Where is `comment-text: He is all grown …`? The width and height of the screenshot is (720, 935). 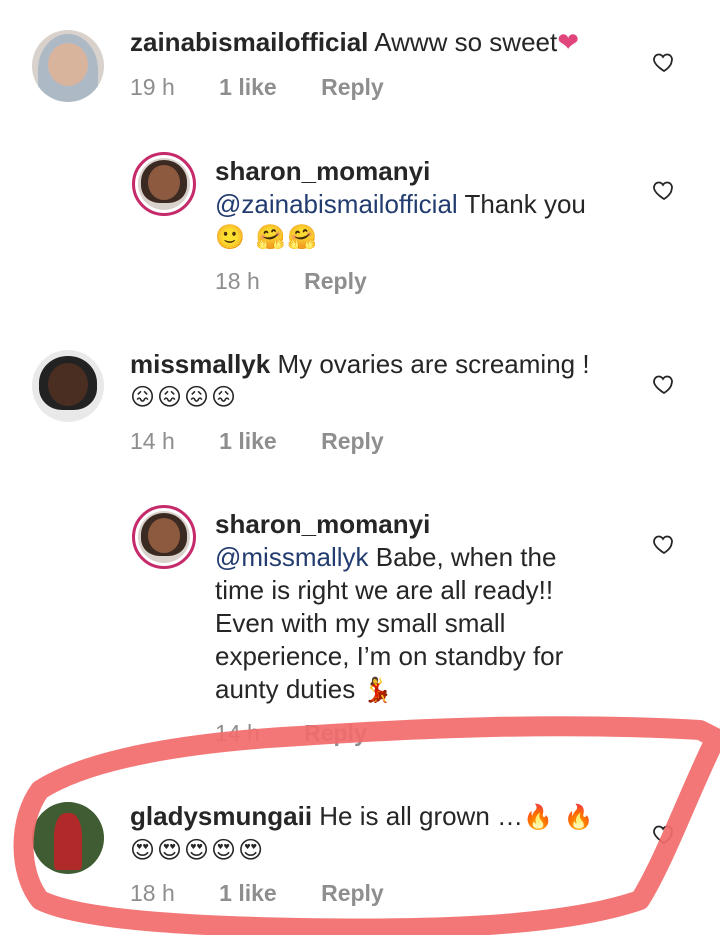
comment-text: He is all grown … is located at coordinates (421, 816).